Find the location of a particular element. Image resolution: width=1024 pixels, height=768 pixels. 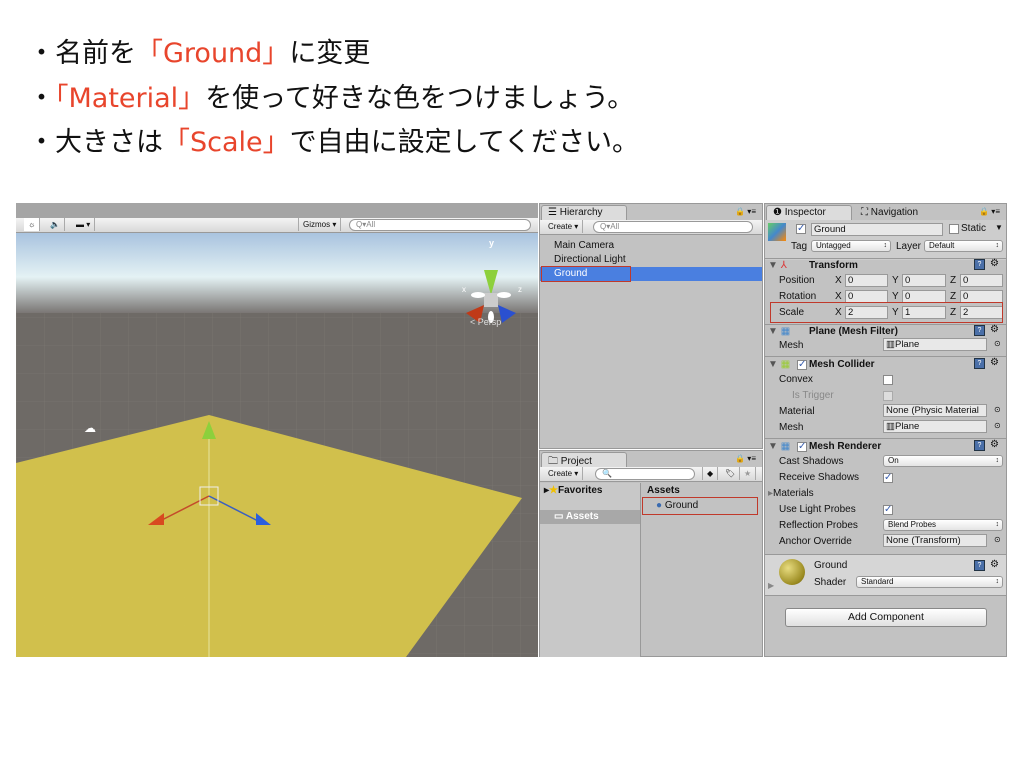

mesh-collider-enabled-checkbox: ✓ is located at coordinates (802, 365).